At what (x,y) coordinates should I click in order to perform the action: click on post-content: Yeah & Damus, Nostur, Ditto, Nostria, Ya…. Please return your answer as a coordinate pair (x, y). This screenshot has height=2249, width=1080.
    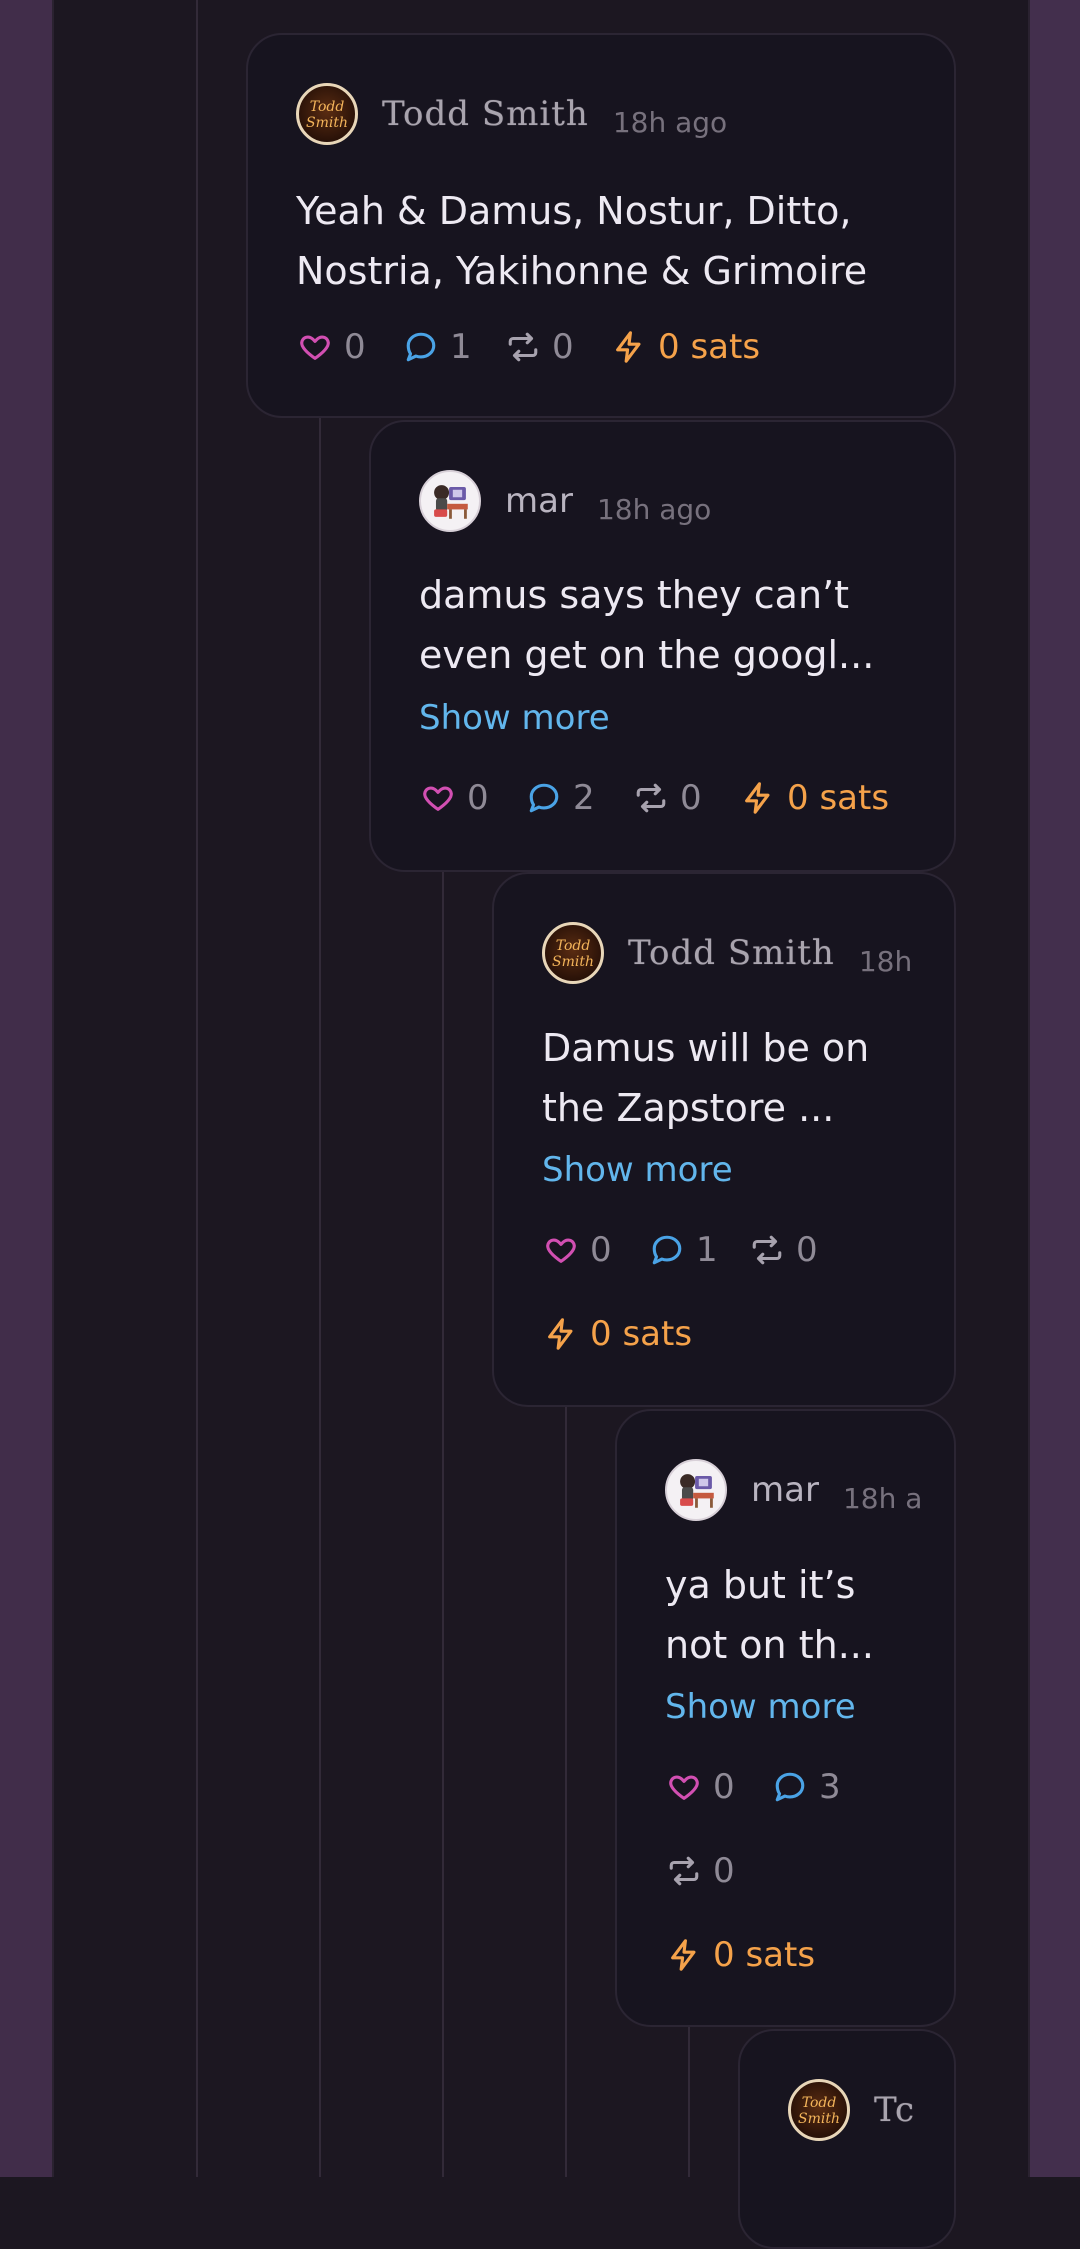
    Looking at the image, I should click on (581, 241).